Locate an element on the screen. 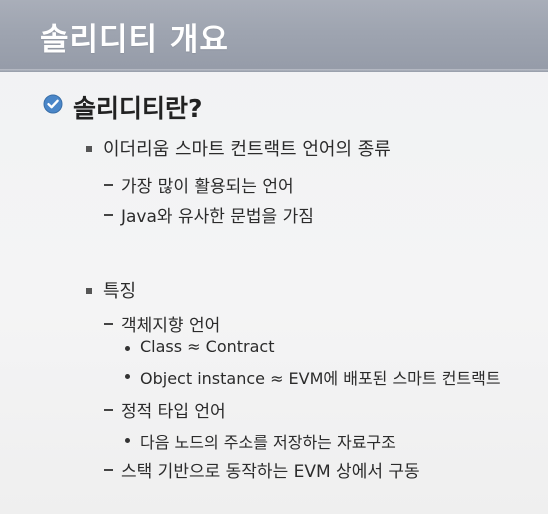  point-item: Object instance ≈ EVM에 배포된 스마트 컨트랙트 is located at coordinates (320, 378).